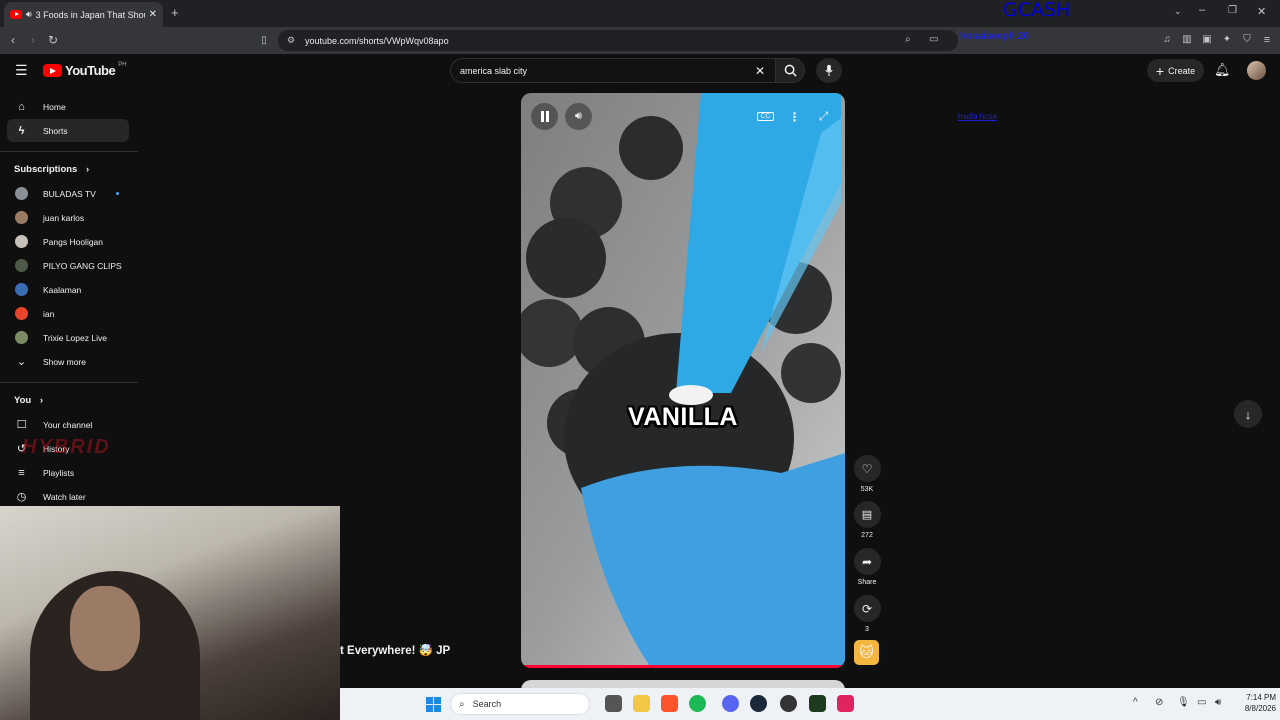 The height and width of the screenshot is (720, 1280). What do you see at coordinates (1261, 11) in the screenshot?
I see `window-close-button: ✕` at bounding box center [1261, 11].